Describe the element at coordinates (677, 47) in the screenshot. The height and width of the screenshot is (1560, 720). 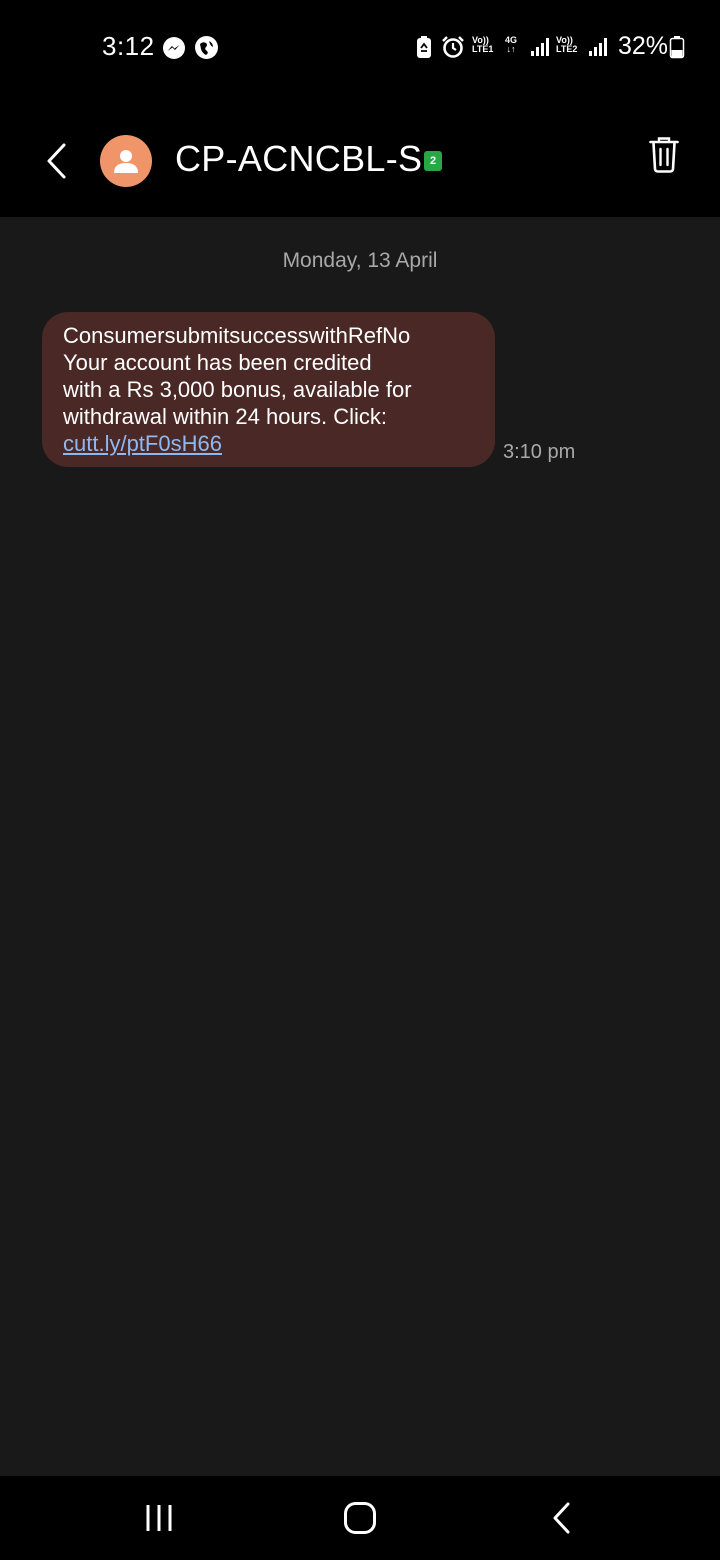
I see `battery-icon` at that location.